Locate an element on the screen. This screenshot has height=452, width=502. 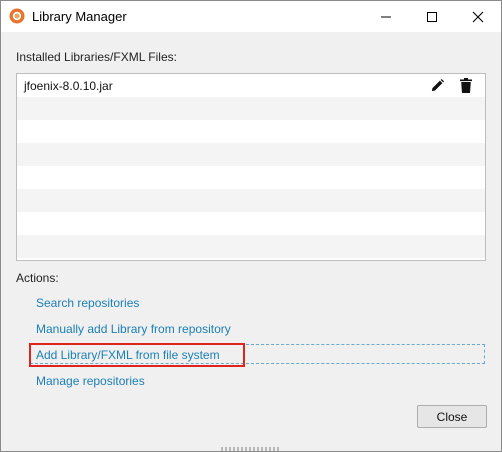
title-bar: Library Manager is located at coordinates (251, 16).